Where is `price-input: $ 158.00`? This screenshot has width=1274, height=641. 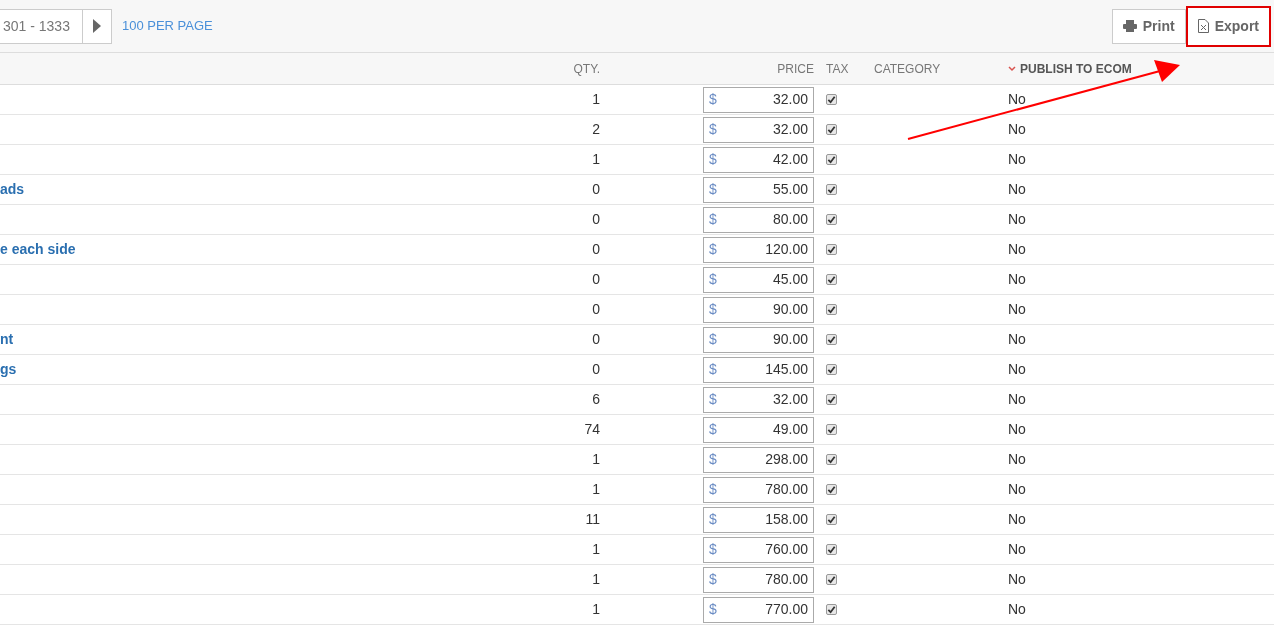 price-input: $ 158.00 is located at coordinates (758, 519).